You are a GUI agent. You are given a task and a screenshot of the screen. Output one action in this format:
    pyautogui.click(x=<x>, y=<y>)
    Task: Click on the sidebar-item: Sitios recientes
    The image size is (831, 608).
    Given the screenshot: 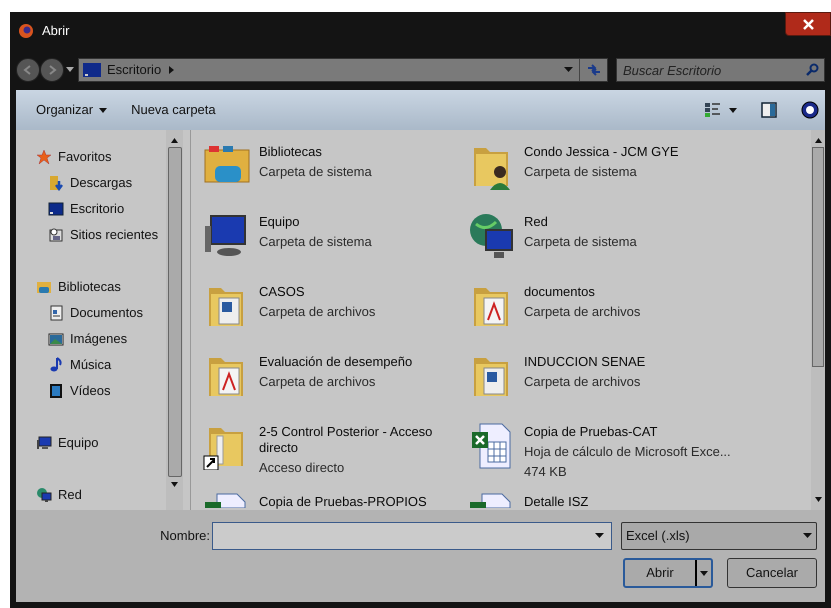 What is the action you would take?
    pyautogui.click(x=101, y=235)
    